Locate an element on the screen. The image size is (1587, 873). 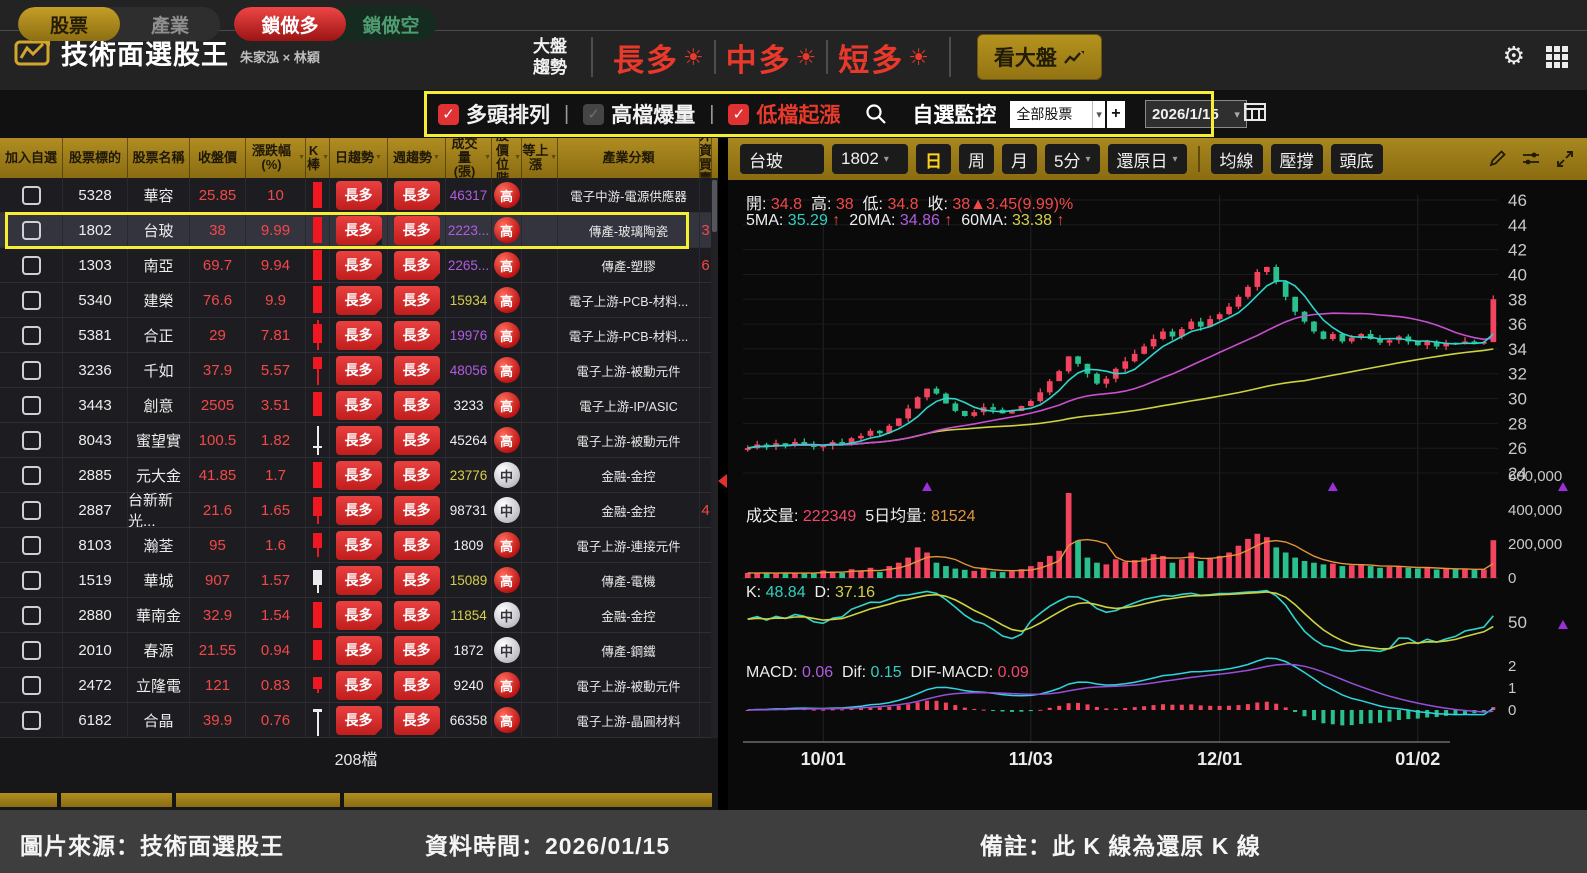
period-week-button: 周 is located at coordinates (976, 159).